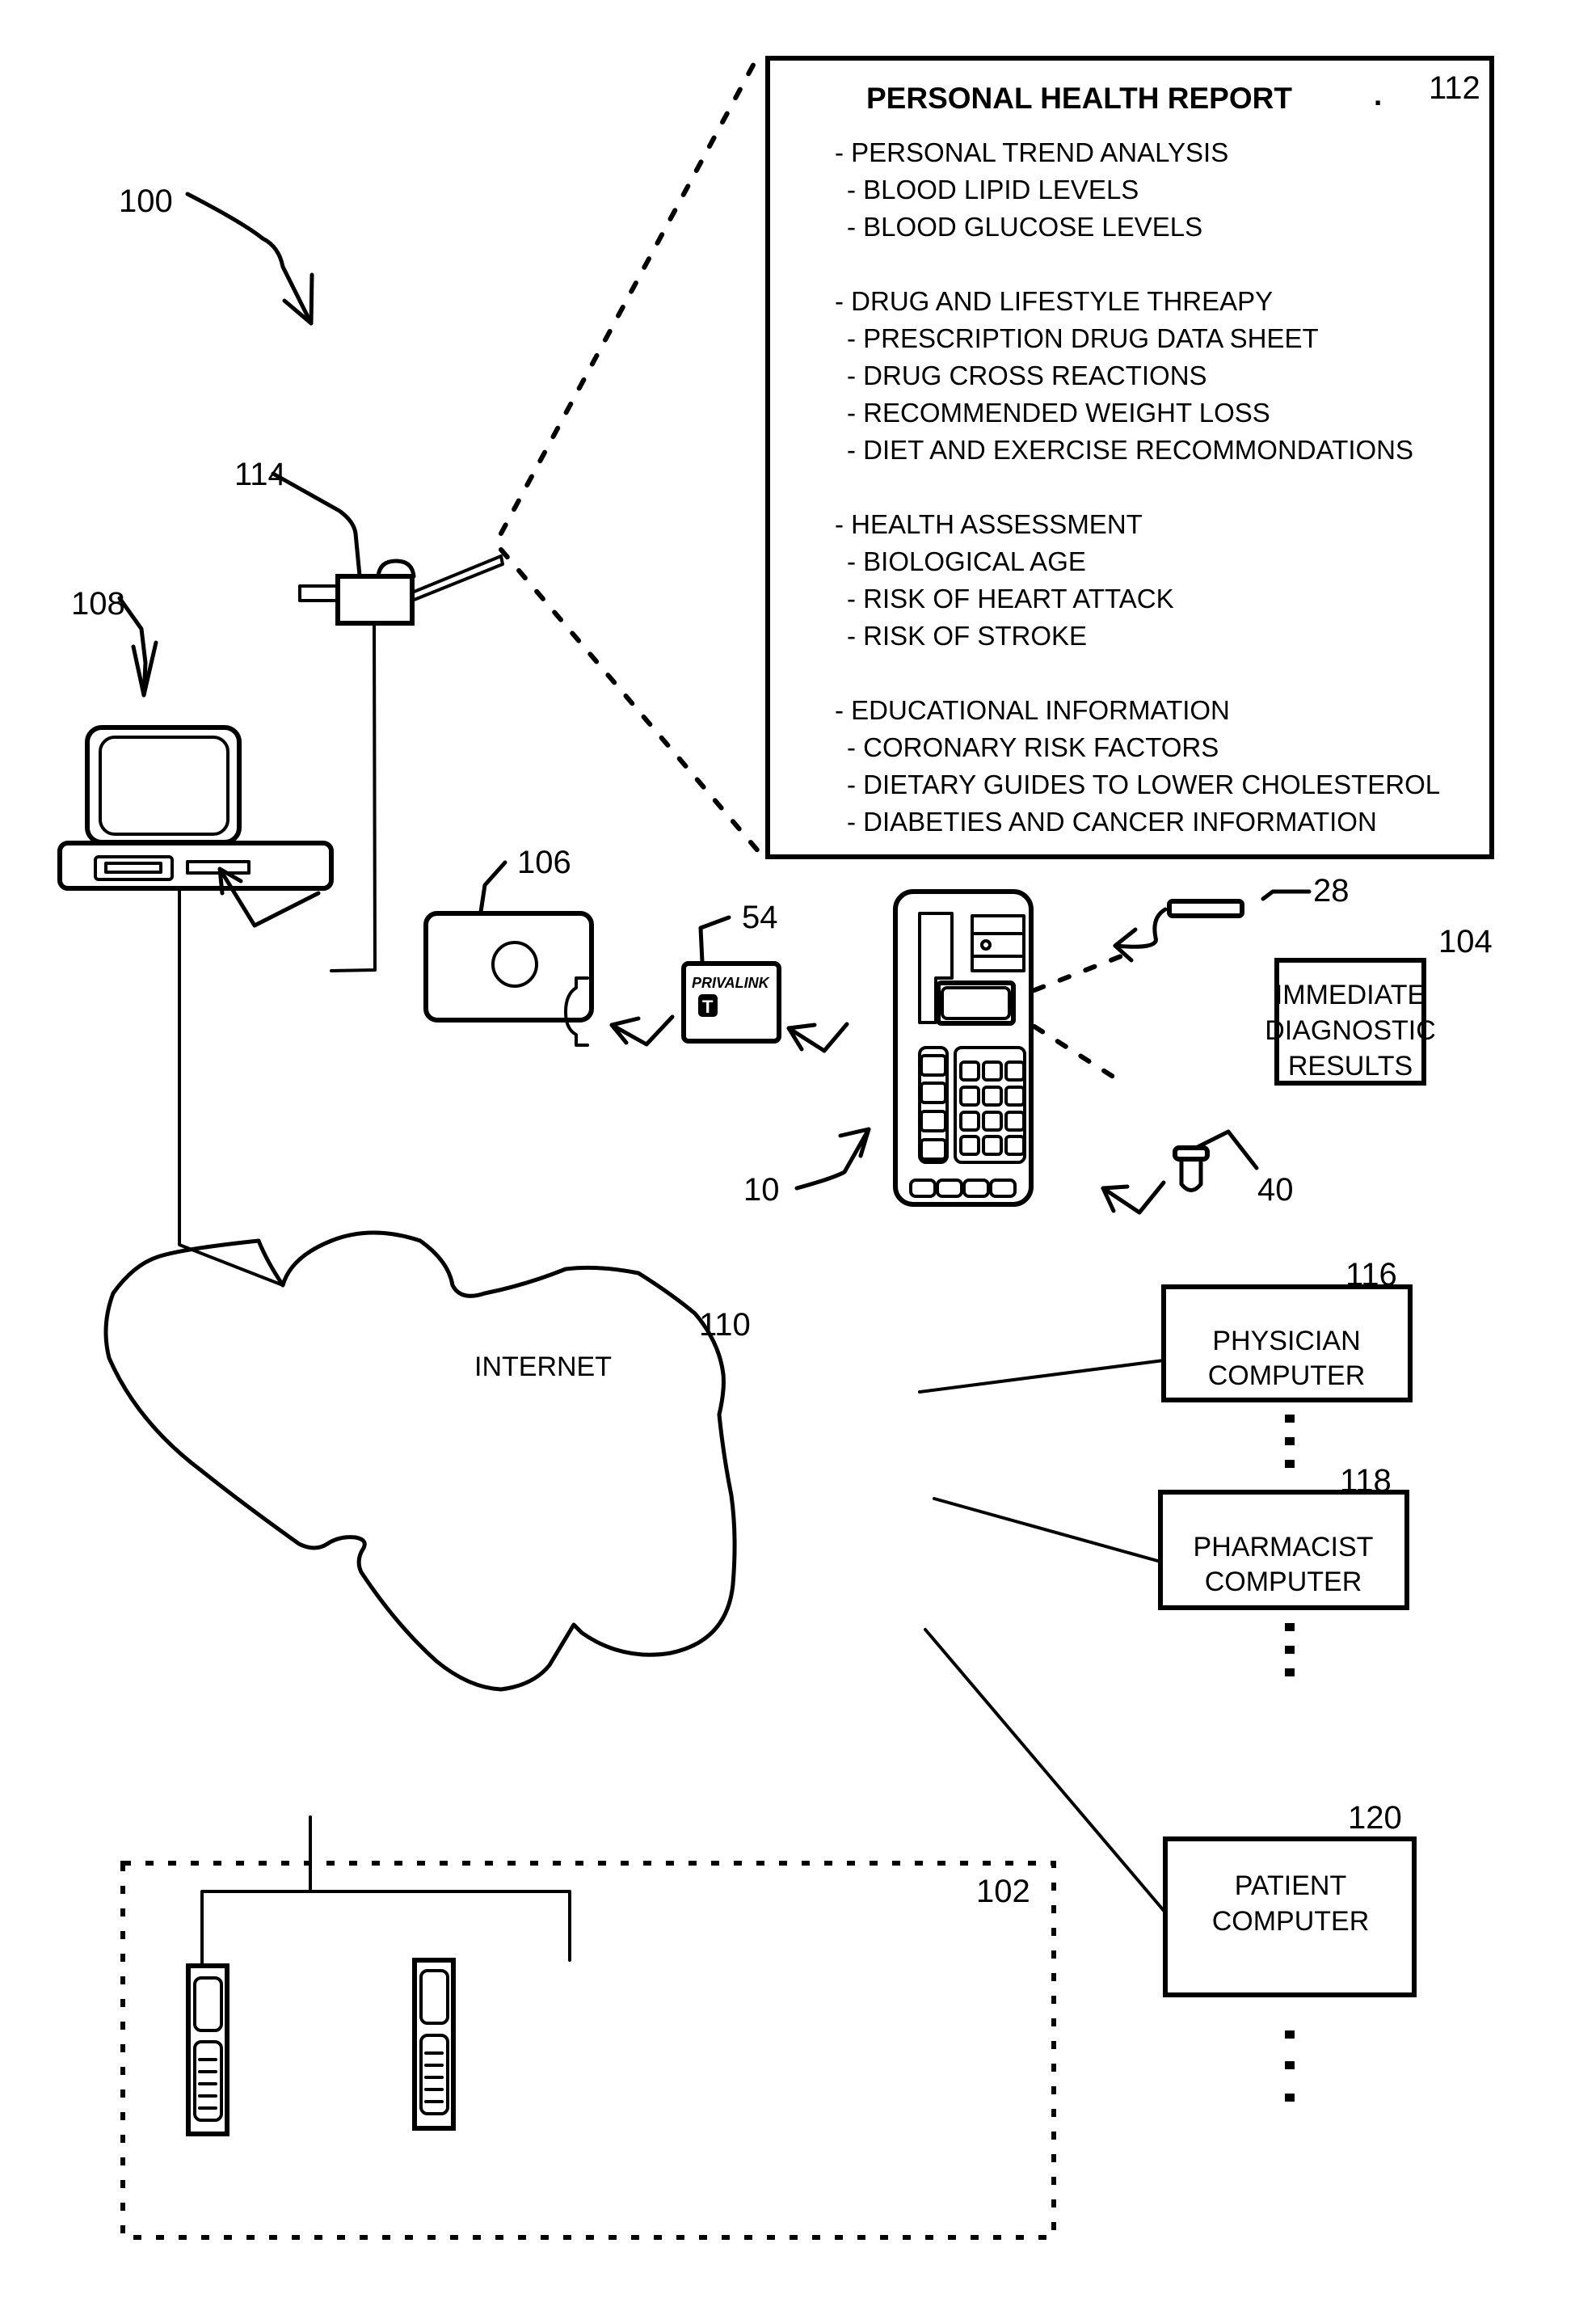 This screenshot has width=1596, height=2315. Describe the element at coordinates (1284, 1582) in the screenshot. I see `pharmacist-label: COMPUTER` at that location.